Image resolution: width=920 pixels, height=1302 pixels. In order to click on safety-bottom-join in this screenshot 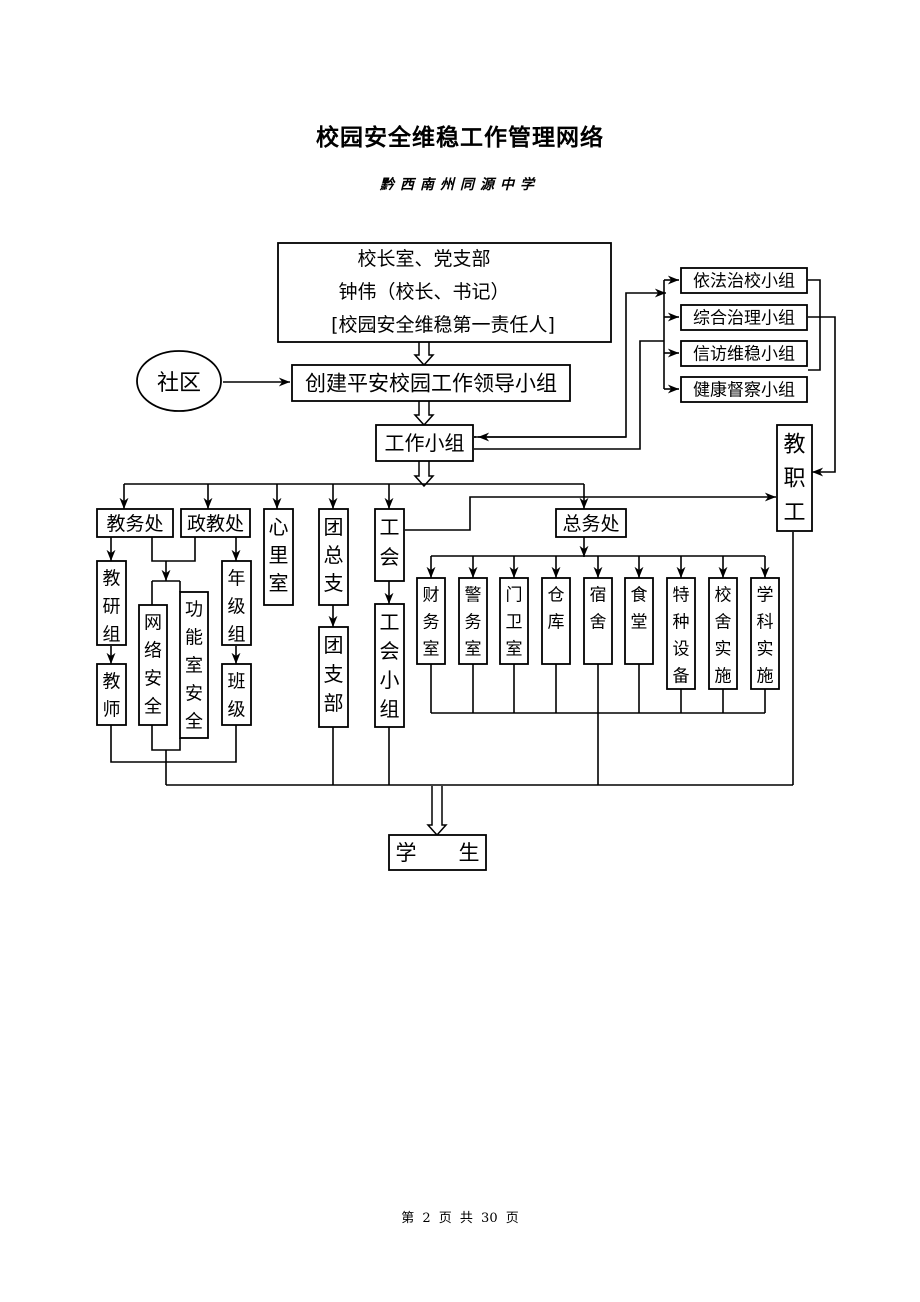, I will do `click(166, 738)`.